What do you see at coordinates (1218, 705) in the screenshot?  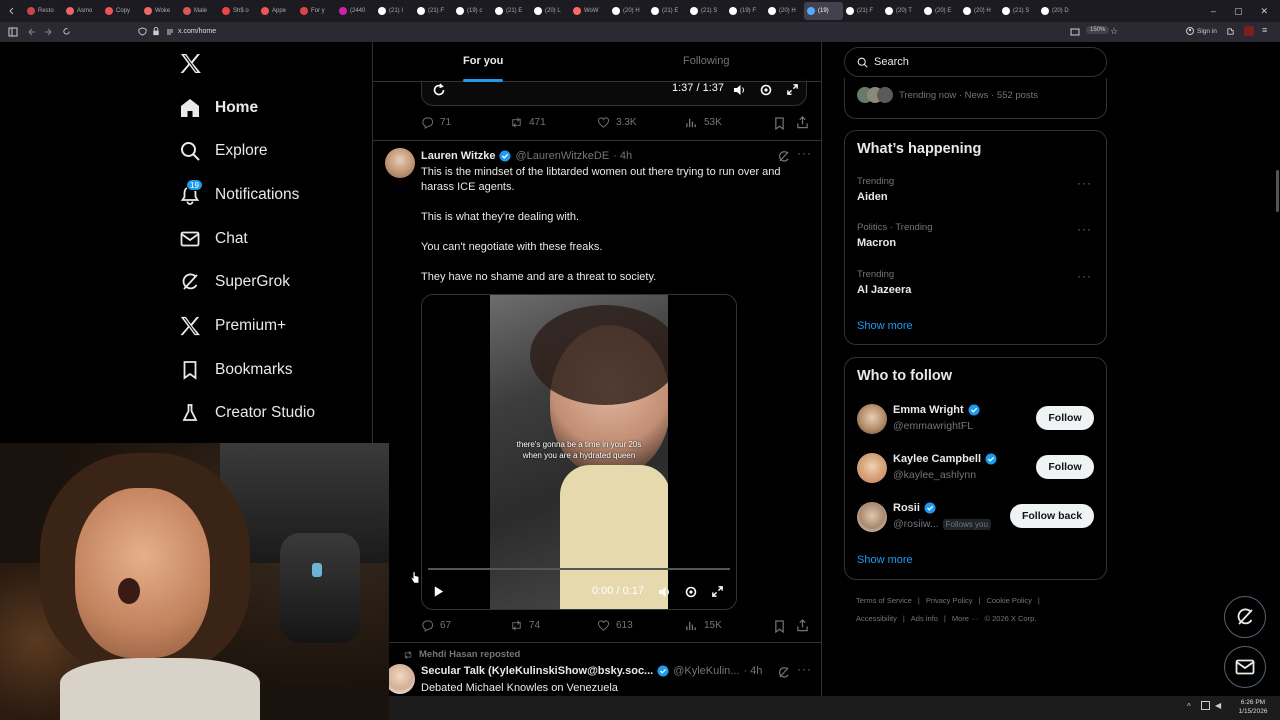 I see `volume-tray-icon: ◀` at bounding box center [1218, 705].